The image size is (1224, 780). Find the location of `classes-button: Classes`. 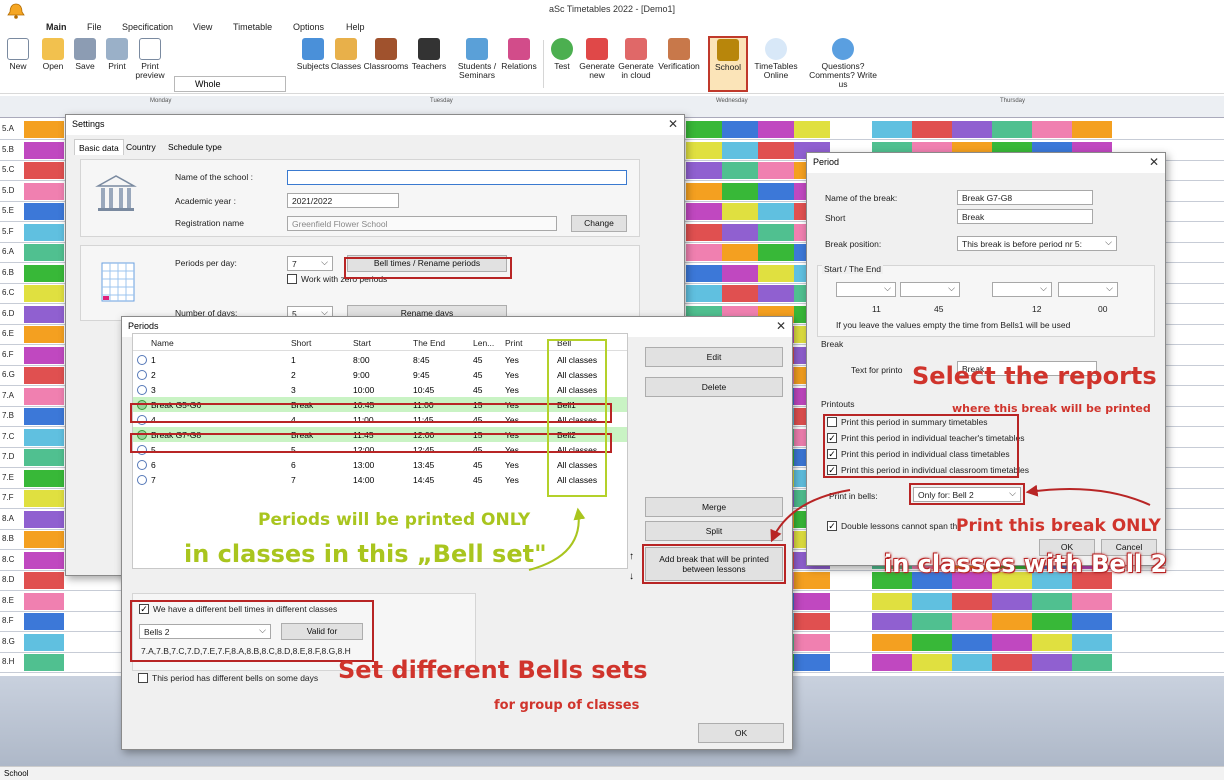

classes-button: Classes is located at coordinates (346, 54).